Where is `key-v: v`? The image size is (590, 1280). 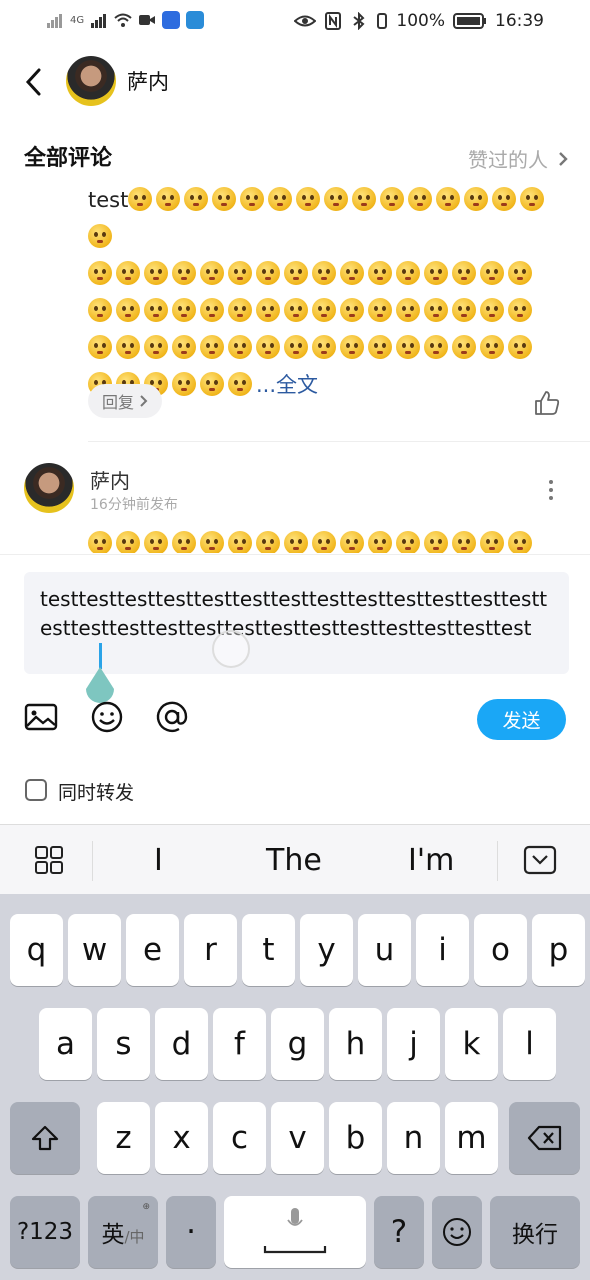
key-v: v is located at coordinates (297, 1138).